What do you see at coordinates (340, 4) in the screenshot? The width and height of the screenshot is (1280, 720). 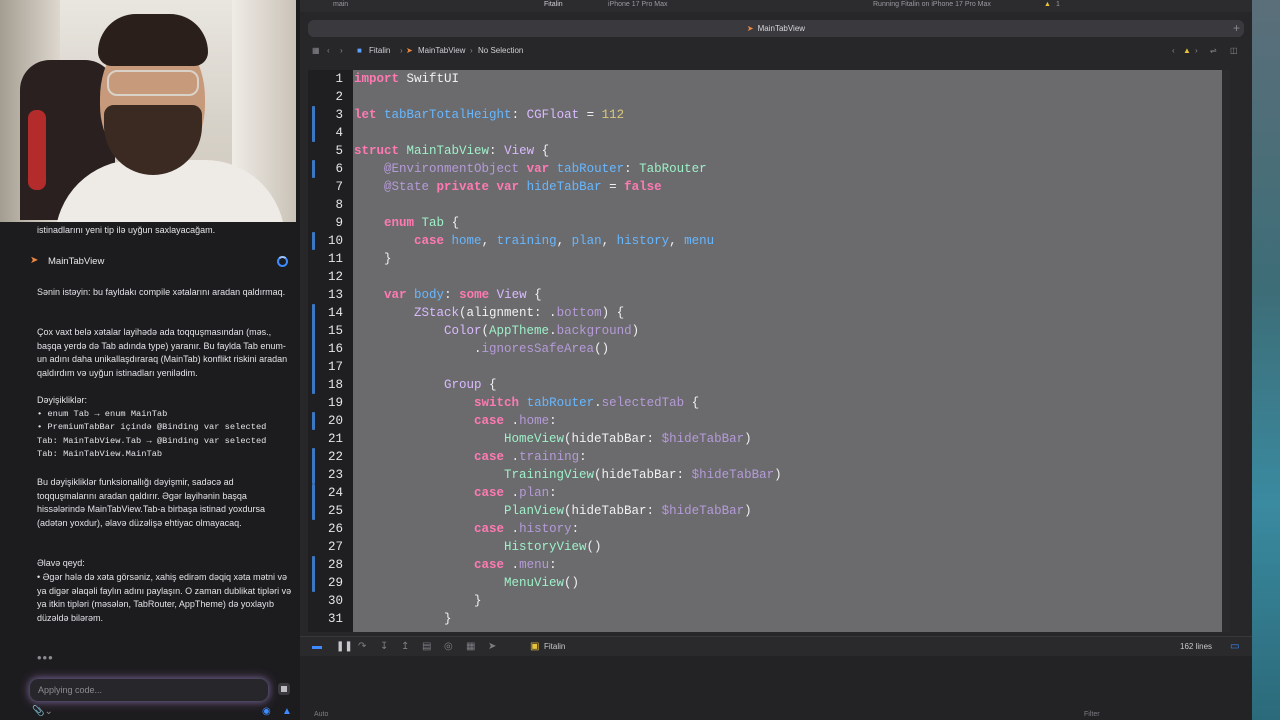 I see `branch-label: main` at bounding box center [340, 4].